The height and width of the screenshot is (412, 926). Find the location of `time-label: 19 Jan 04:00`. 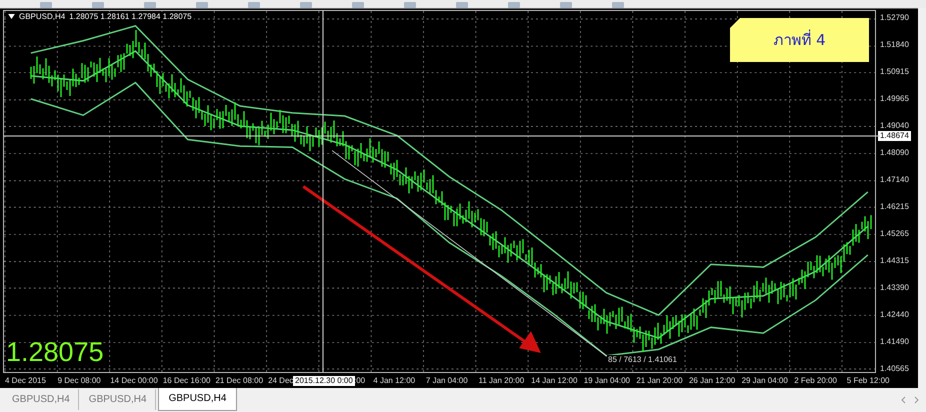

time-label: 19 Jan 04:00 is located at coordinates (607, 381).